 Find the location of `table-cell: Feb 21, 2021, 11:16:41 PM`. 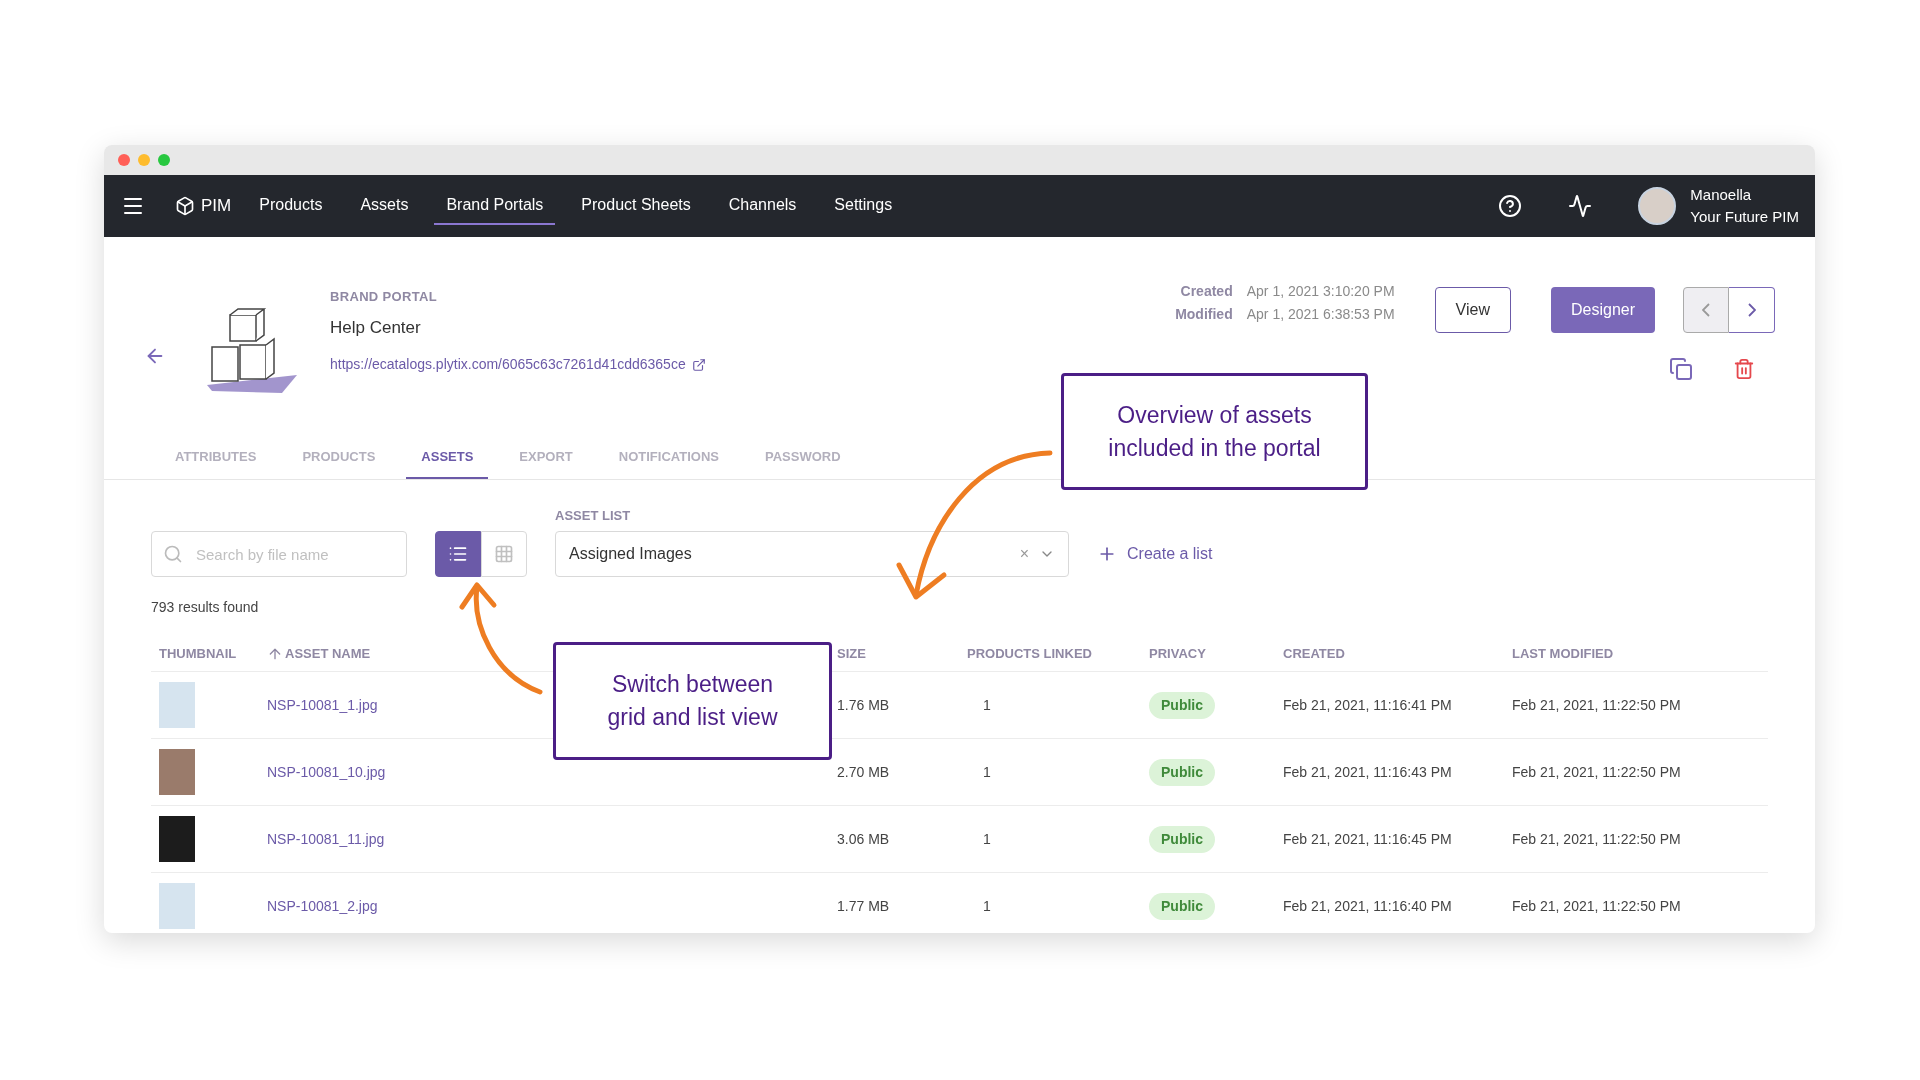

table-cell: Feb 21, 2021, 11:16:41 PM is located at coordinates (1367, 704).